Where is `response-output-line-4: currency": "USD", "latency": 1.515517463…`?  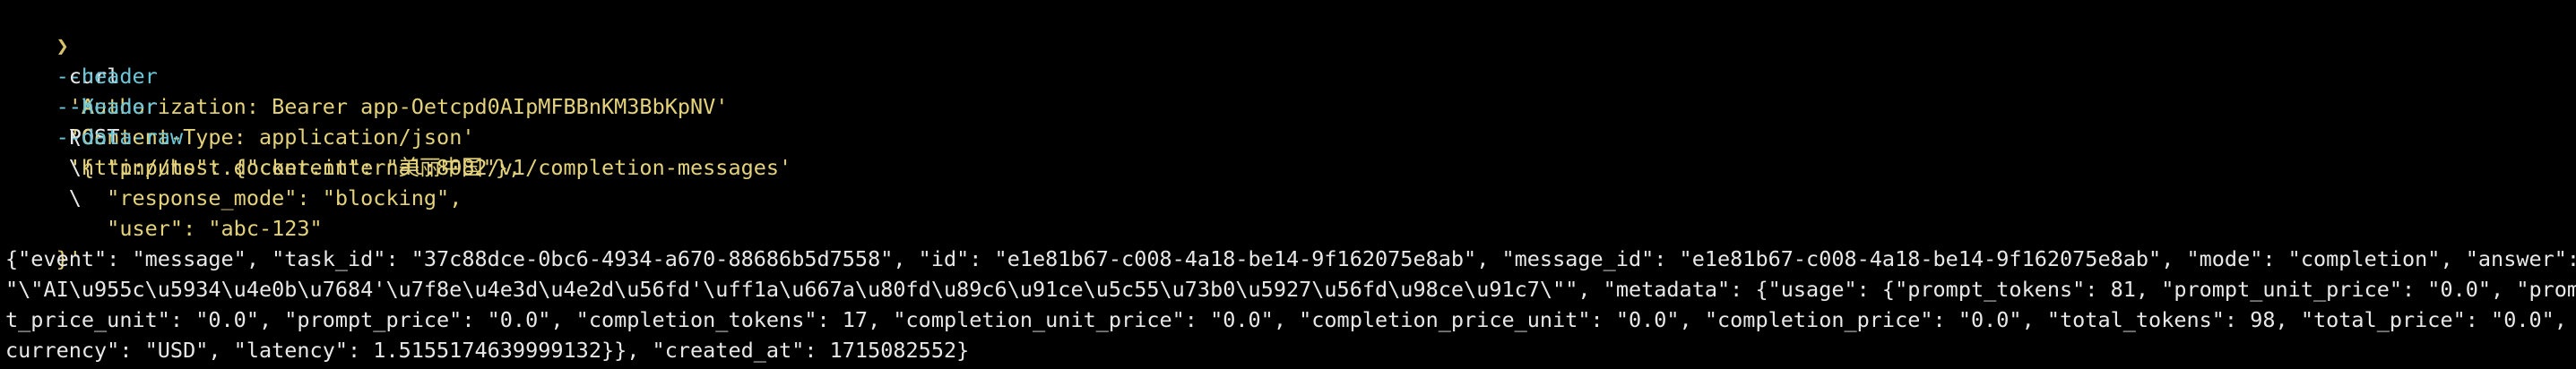 response-output-line-4: currency": "USD", "latency": 1.515517463… is located at coordinates (487, 350).